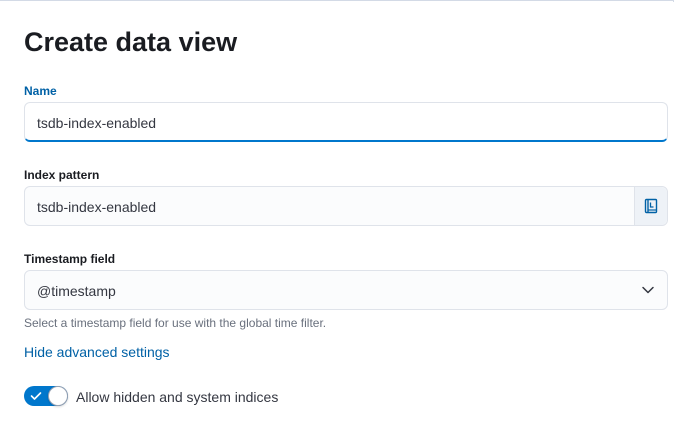 This screenshot has width=676, height=424. Describe the element at coordinates (346, 122) in the screenshot. I see `name-input: tsdb-index-enabled` at that location.